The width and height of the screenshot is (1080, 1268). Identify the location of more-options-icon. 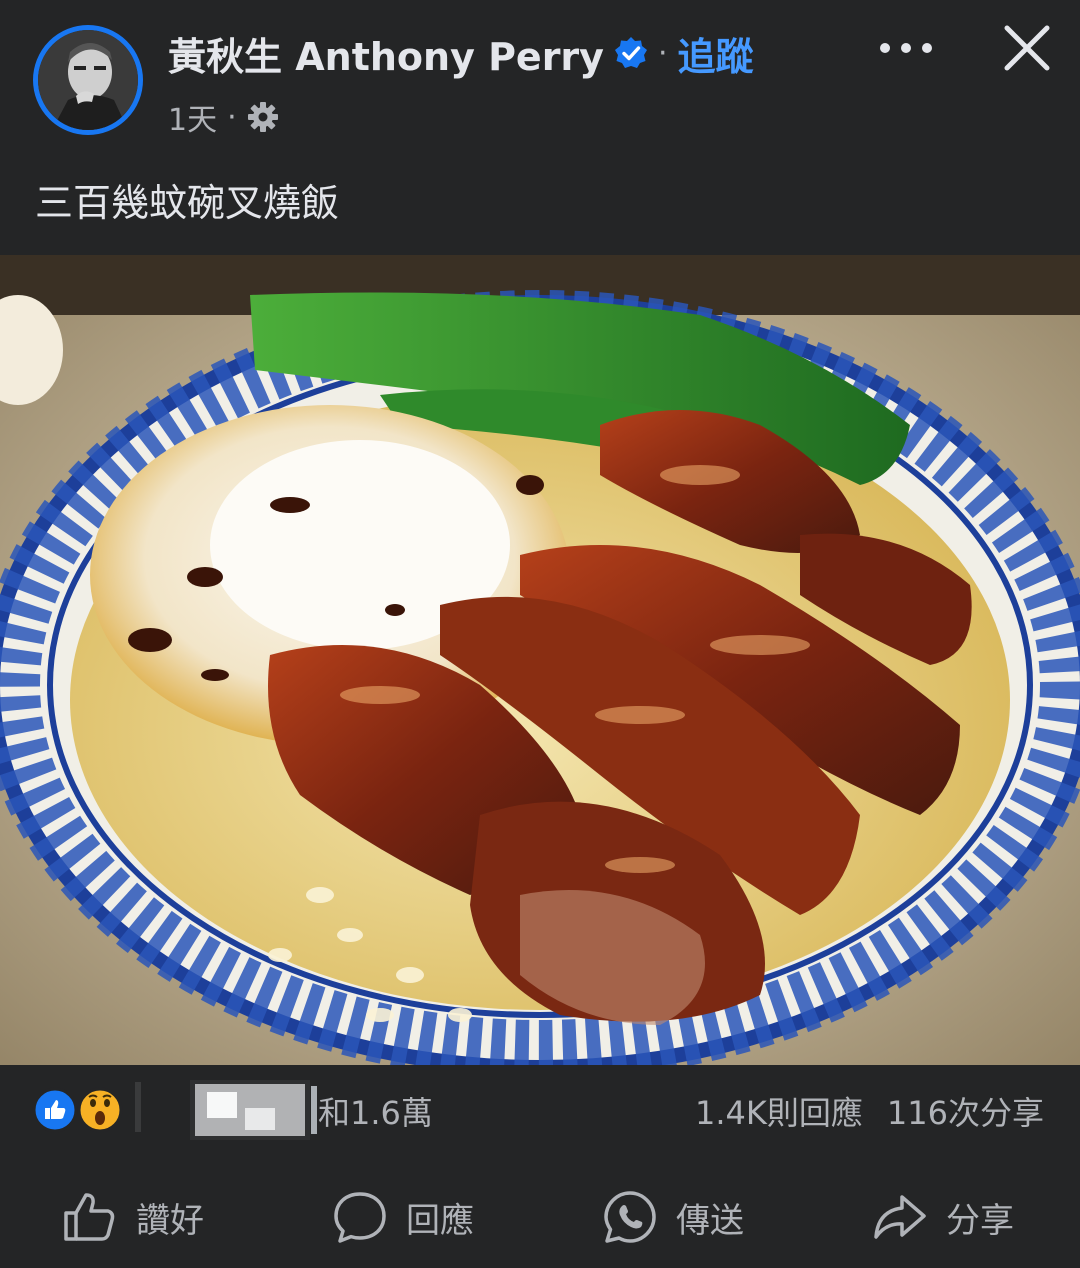
(906, 48).